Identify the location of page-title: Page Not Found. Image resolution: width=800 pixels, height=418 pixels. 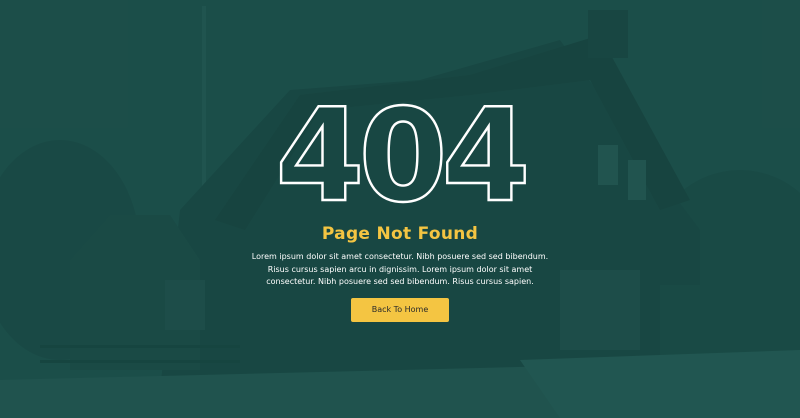
(400, 234).